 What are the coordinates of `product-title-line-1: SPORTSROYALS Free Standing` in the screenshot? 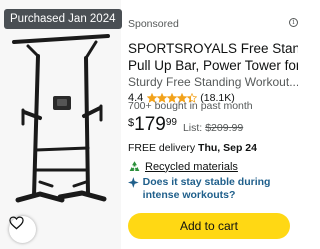 It's located at (213, 48).